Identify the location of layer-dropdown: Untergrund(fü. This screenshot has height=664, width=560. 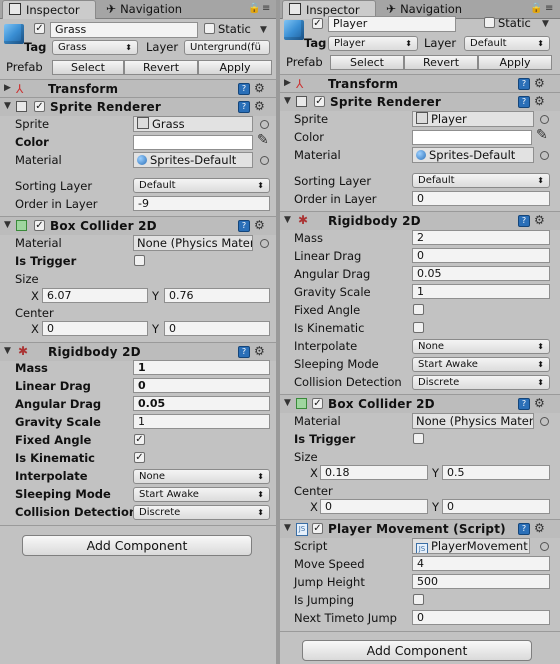
(227, 47).